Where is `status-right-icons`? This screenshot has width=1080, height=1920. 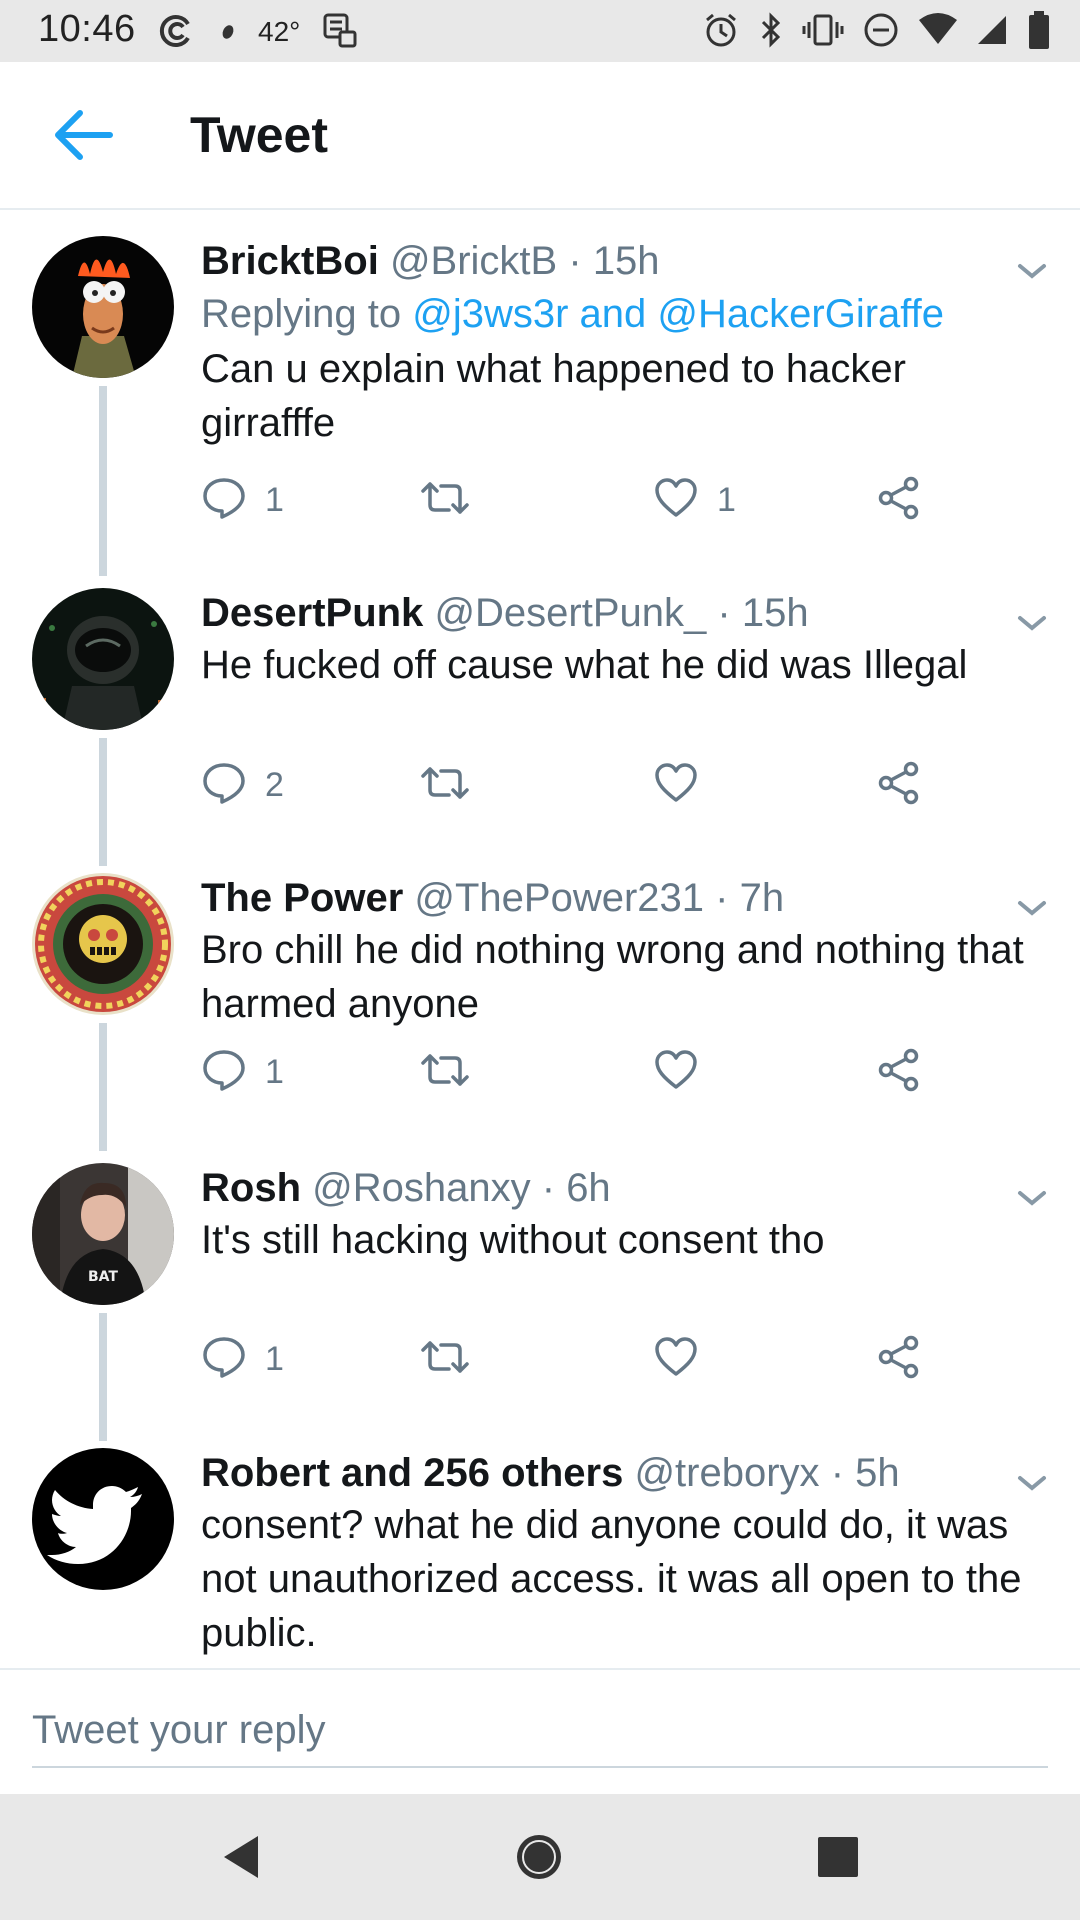 status-right-icons is located at coordinates (876, 32).